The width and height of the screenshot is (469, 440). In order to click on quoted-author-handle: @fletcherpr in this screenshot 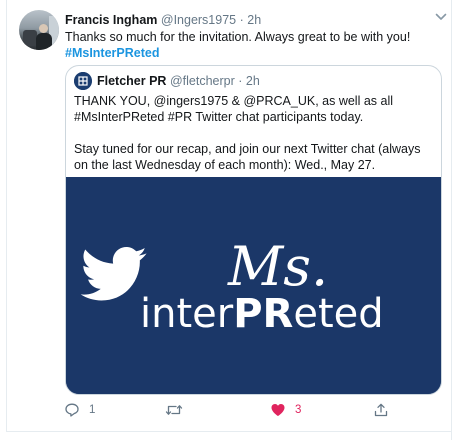, I will do `click(202, 81)`.